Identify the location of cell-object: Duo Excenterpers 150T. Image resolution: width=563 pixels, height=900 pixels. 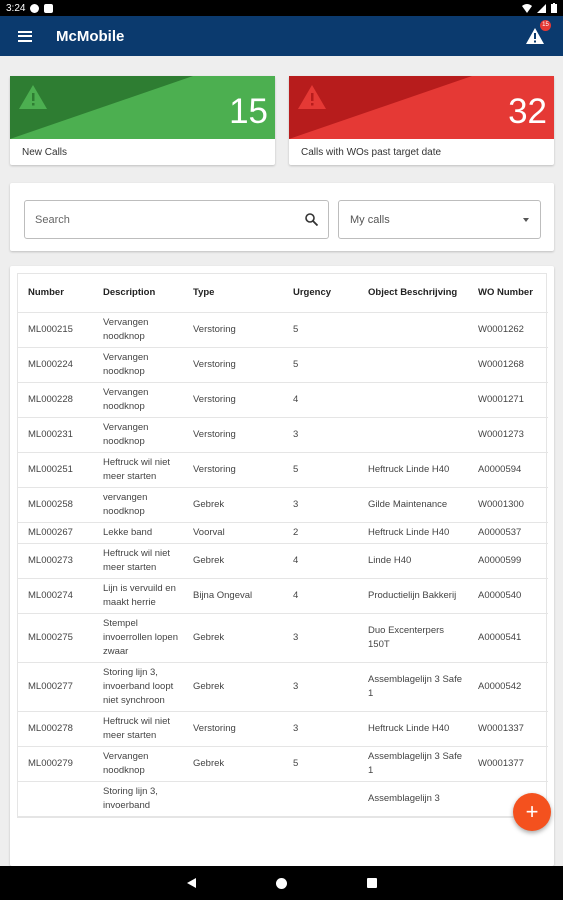
(413, 638).